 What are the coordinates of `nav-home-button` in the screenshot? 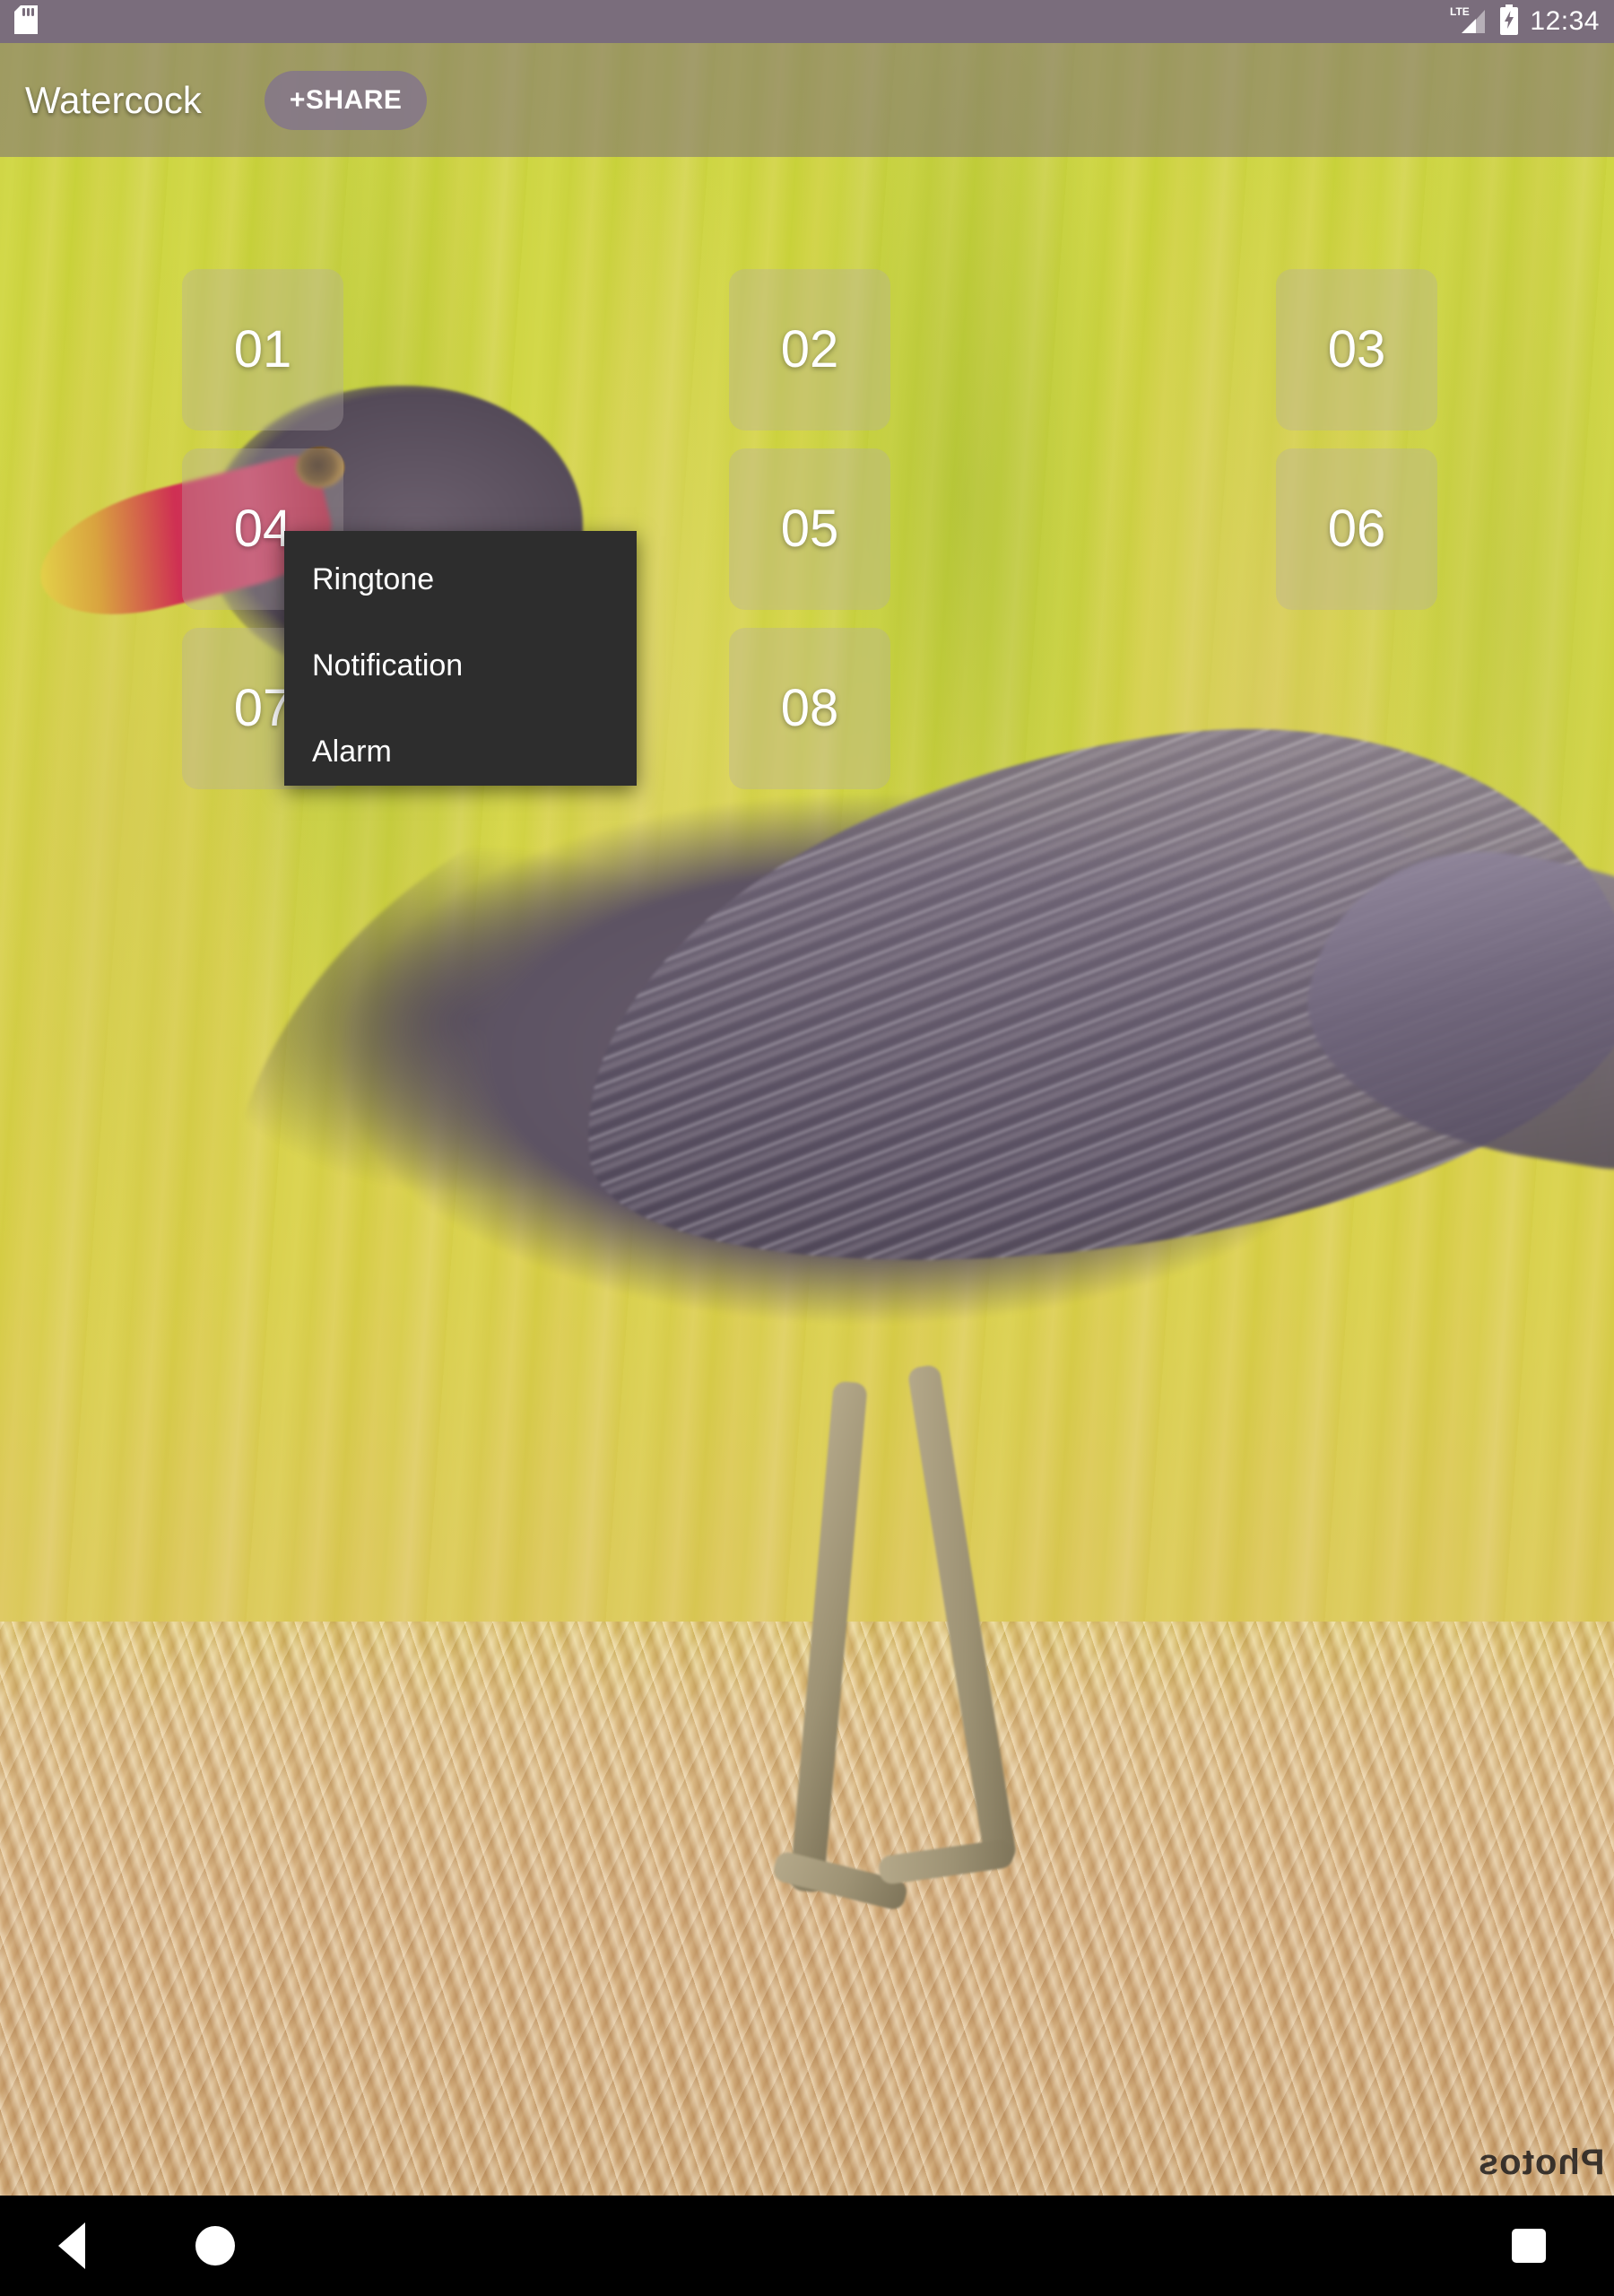 It's located at (215, 2246).